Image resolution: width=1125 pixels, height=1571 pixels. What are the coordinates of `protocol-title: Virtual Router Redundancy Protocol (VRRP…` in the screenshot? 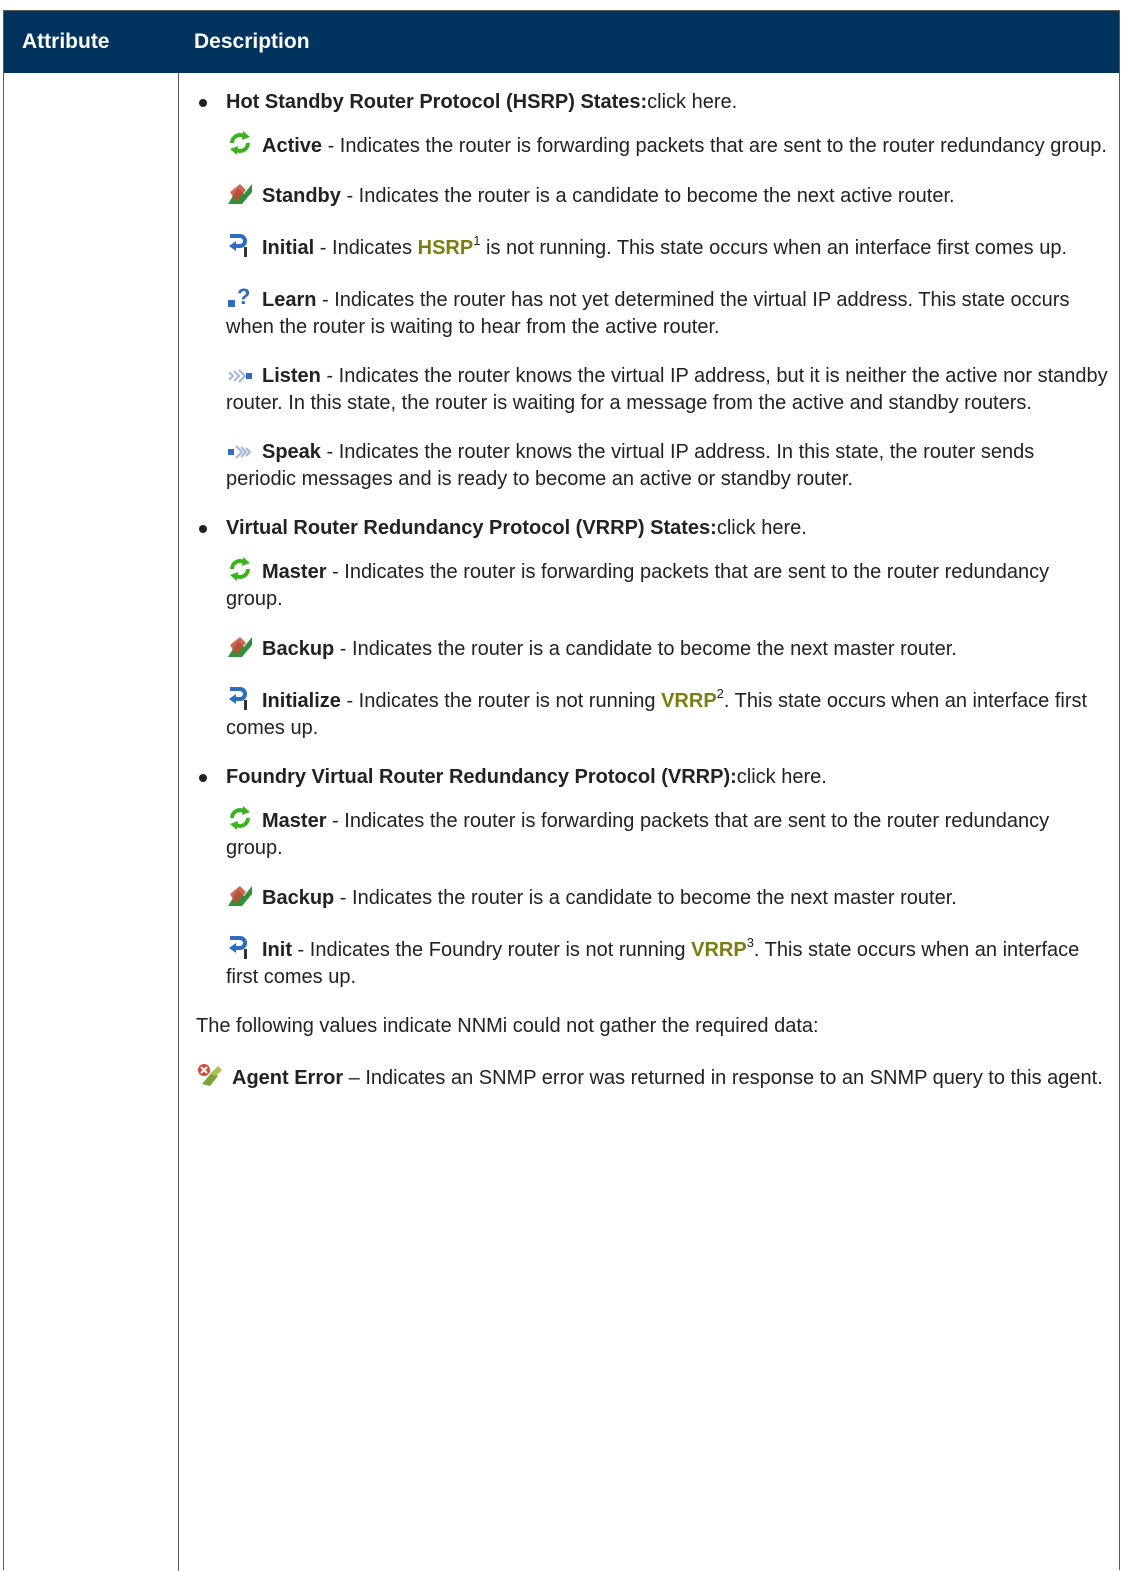 It's located at (471, 528).